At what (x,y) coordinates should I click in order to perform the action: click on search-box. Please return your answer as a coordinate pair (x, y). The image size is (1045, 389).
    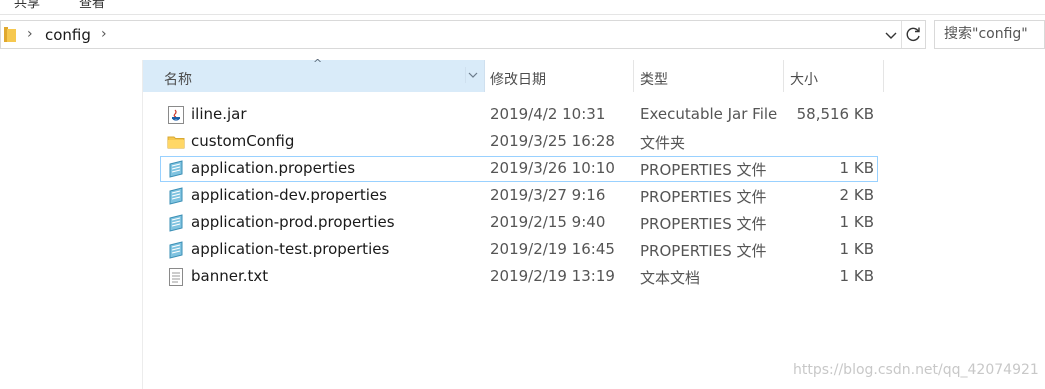
    Looking at the image, I should click on (989, 34).